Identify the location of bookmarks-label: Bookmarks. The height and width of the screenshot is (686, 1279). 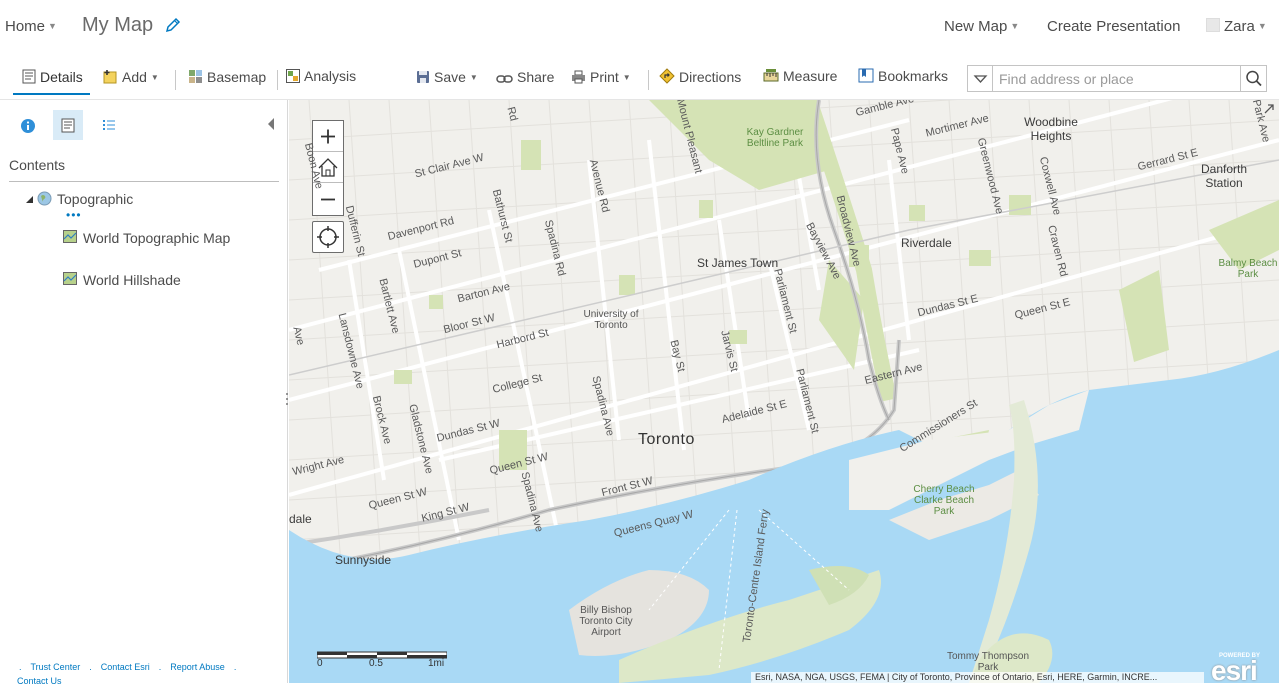
(913, 76).